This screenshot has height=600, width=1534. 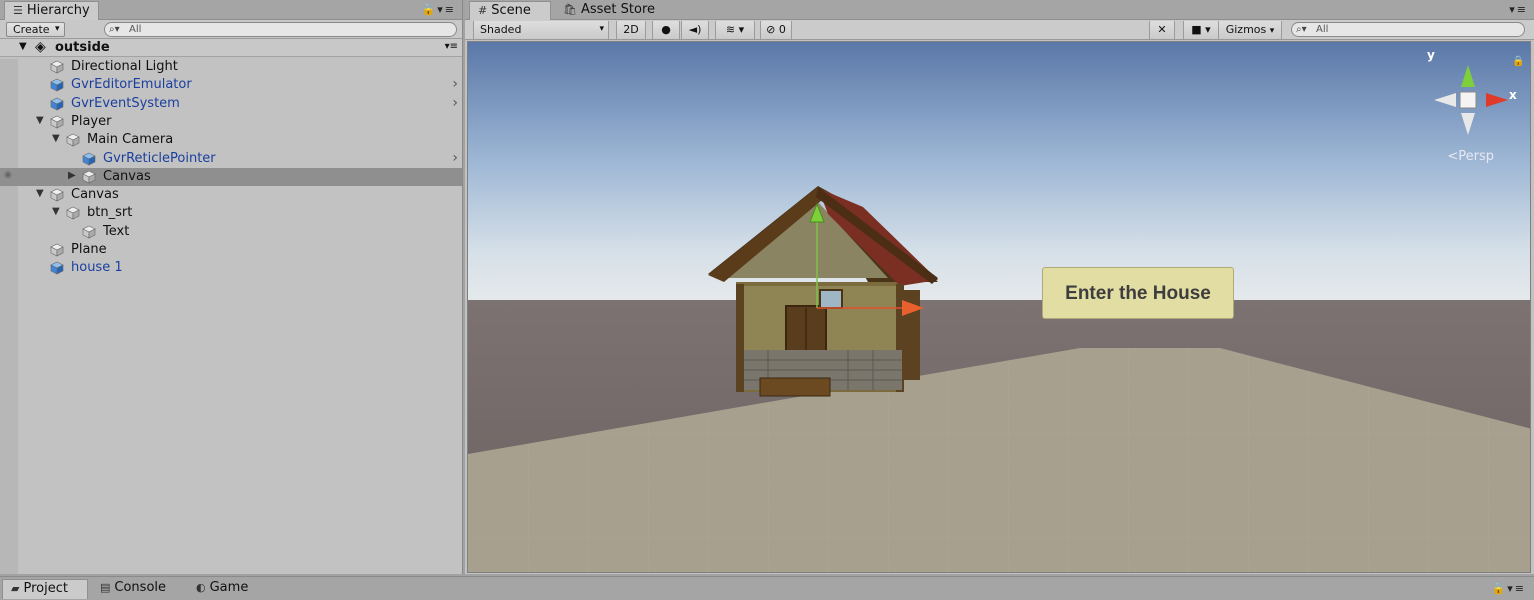 I want to click on expand-arrow-icon: ▼, so click(x=23, y=46).